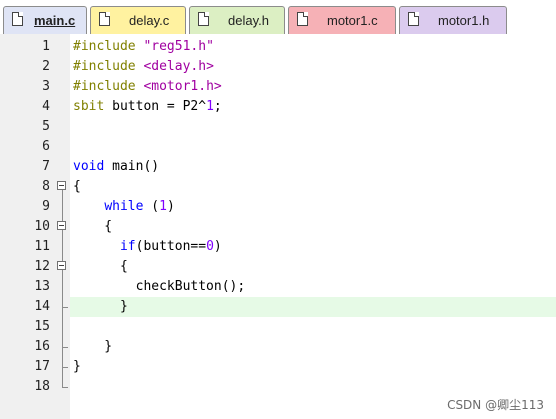  Describe the element at coordinates (55, 20) in the screenshot. I see `tab-label: main.c` at that location.